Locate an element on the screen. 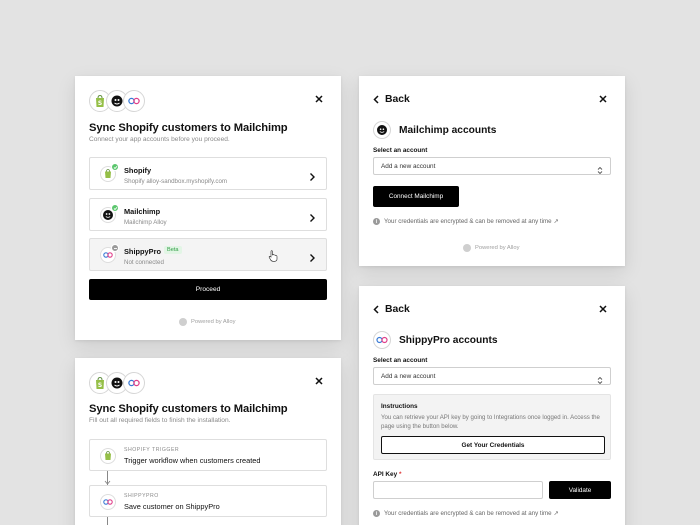 This screenshot has width=700, height=525. workflow-step-action: SHIPPYPRO Save customer on ShippyPro is located at coordinates (208, 501).